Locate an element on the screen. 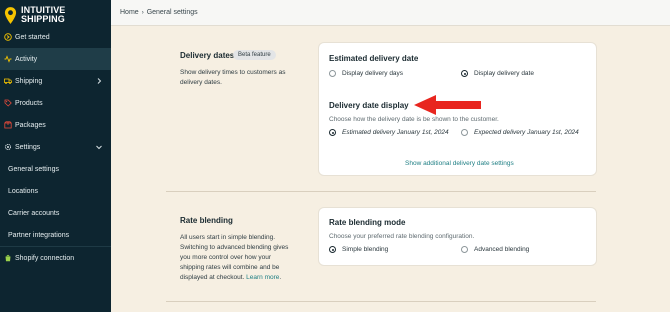 Image resolution: width=670 pixels, height=312 pixels. sidebar-item-label: Partner integrations is located at coordinates (39, 235).